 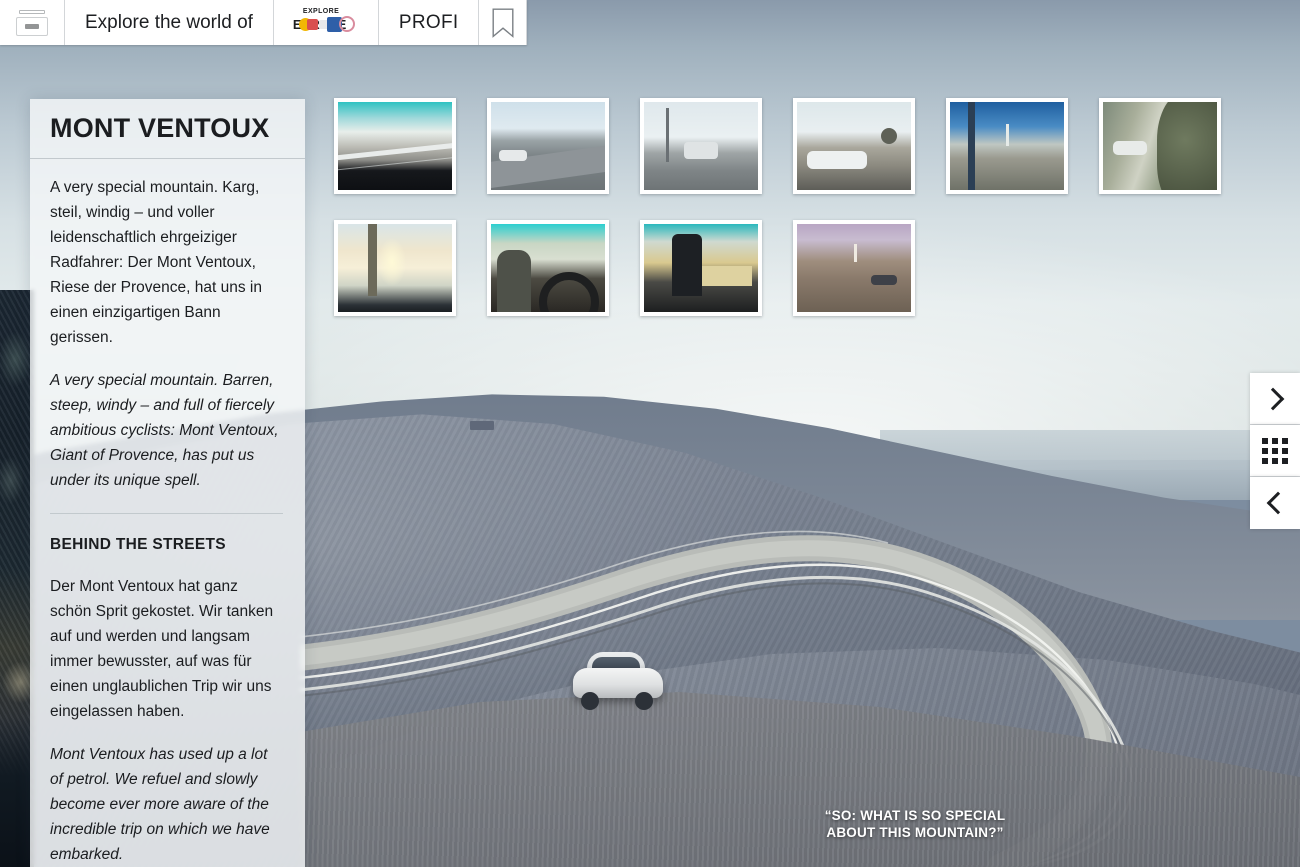 I want to click on thumb-car-bushes-image, so click(x=1160, y=146).